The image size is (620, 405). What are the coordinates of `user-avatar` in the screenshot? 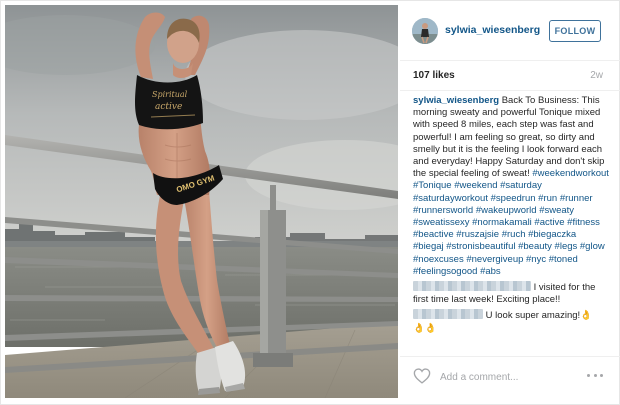 It's located at (425, 31).